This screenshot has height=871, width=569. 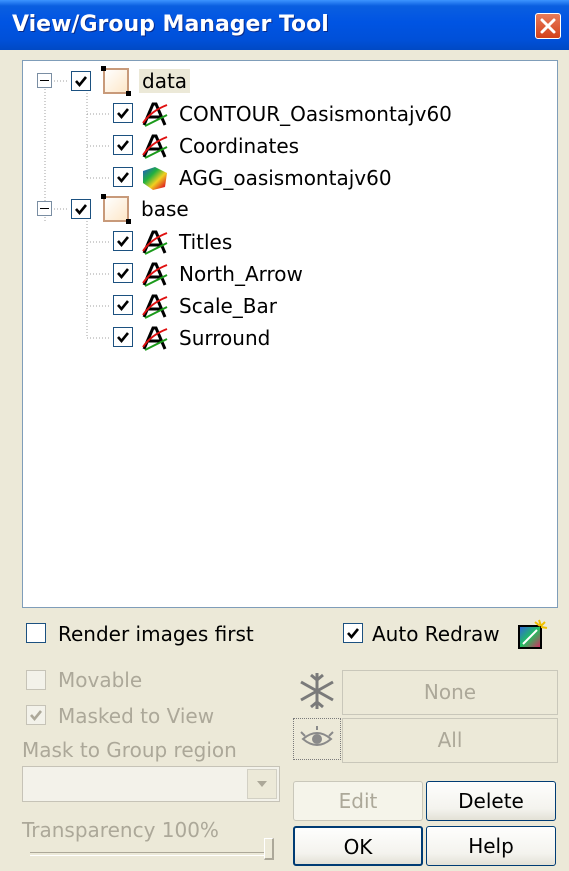 I want to click on edit-button: Edit, so click(x=358, y=801).